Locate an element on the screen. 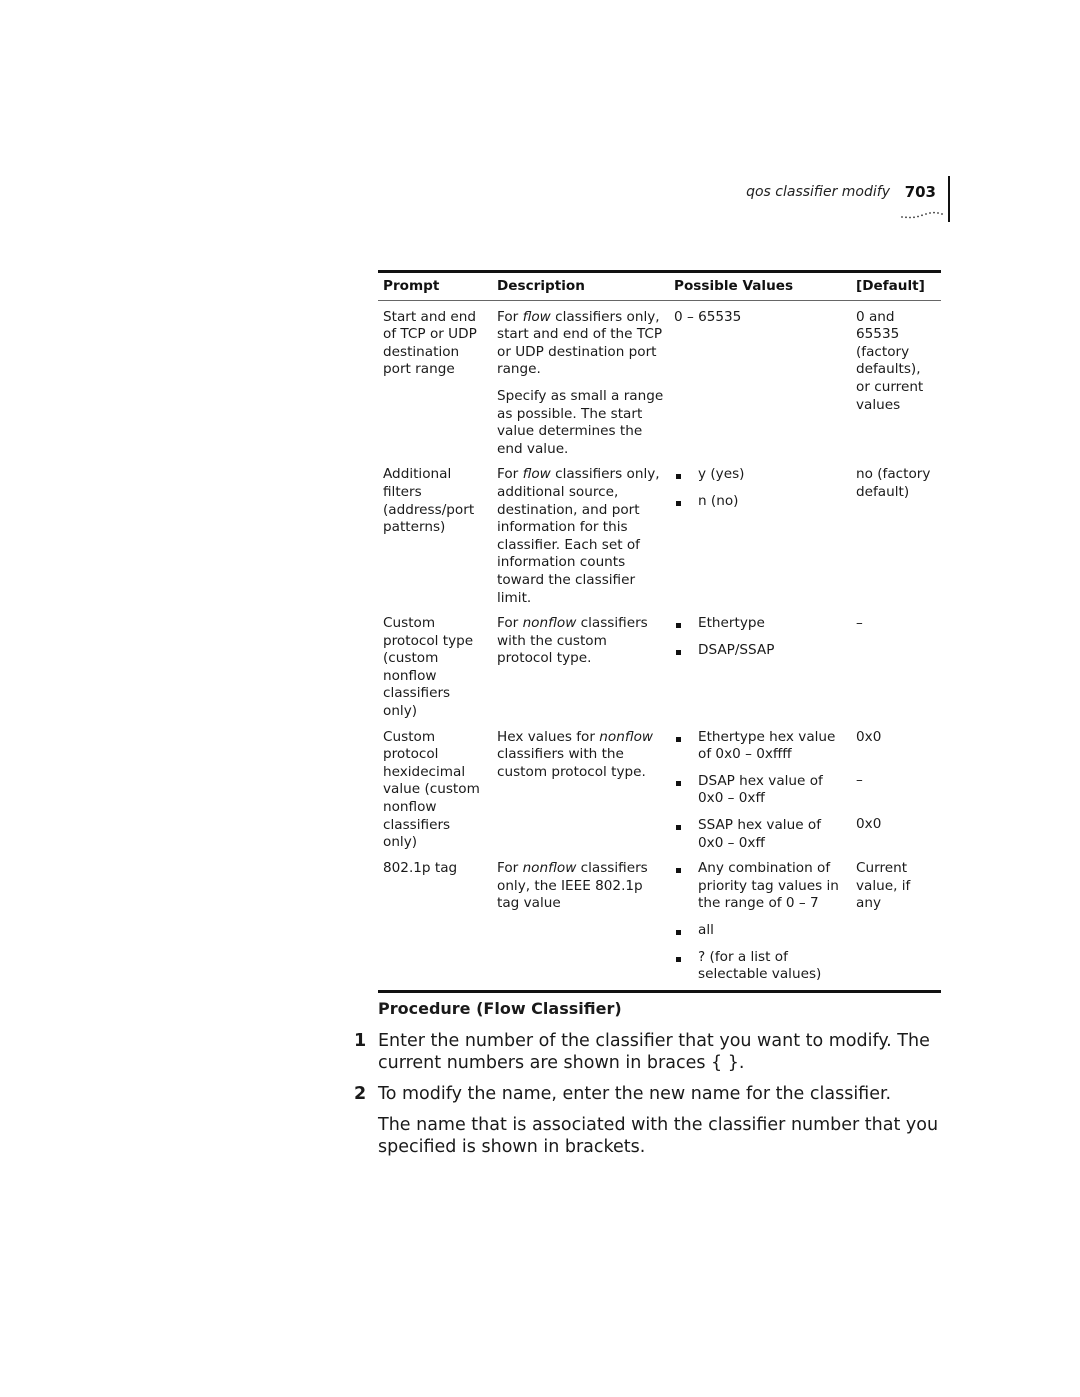  page-number: 703 is located at coordinates (920, 192).